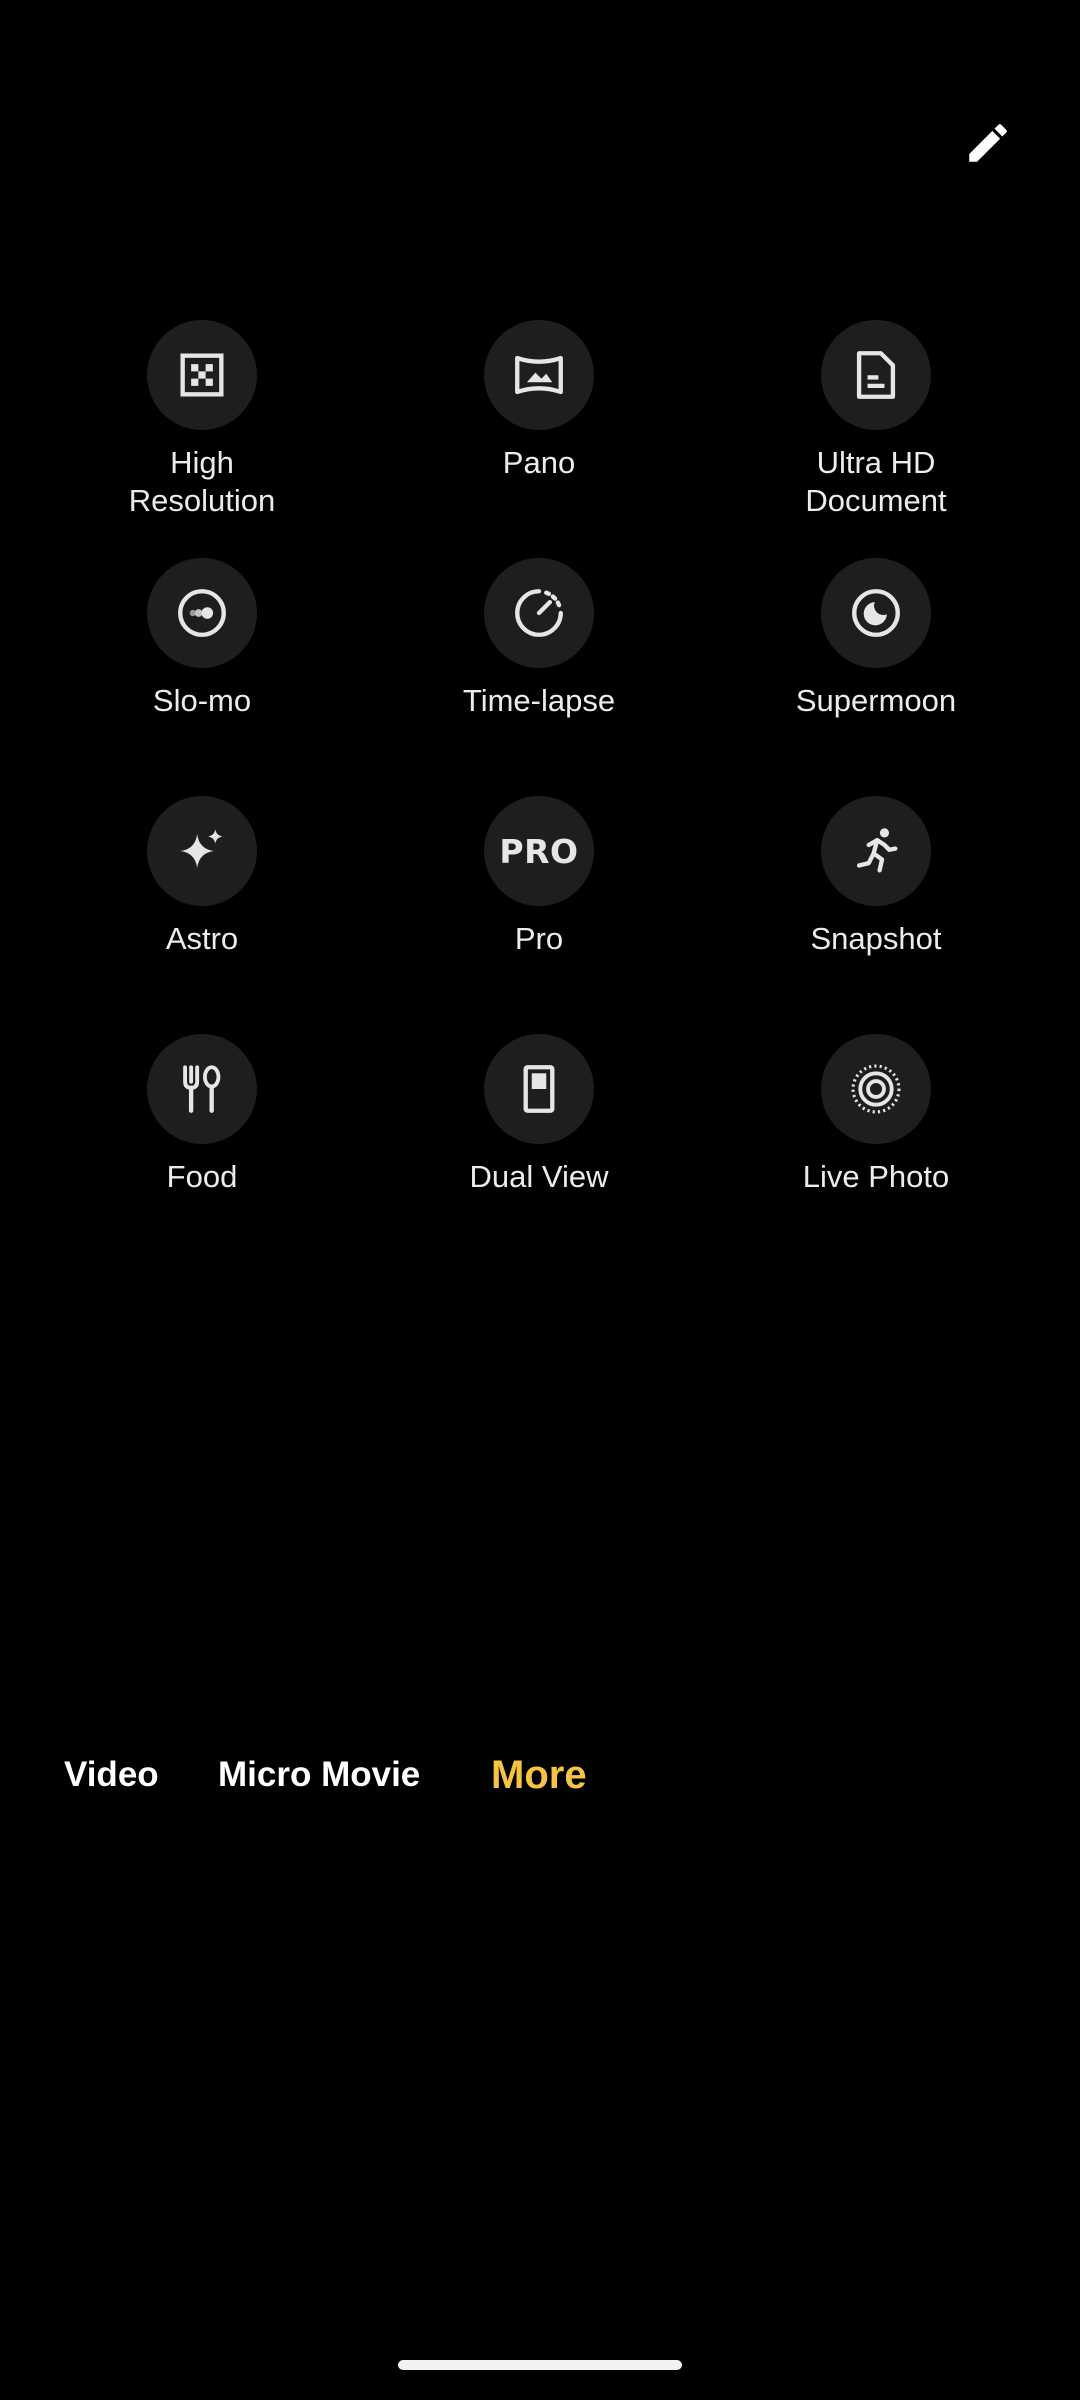  I want to click on mode-label: Slo-mo, so click(202, 700).